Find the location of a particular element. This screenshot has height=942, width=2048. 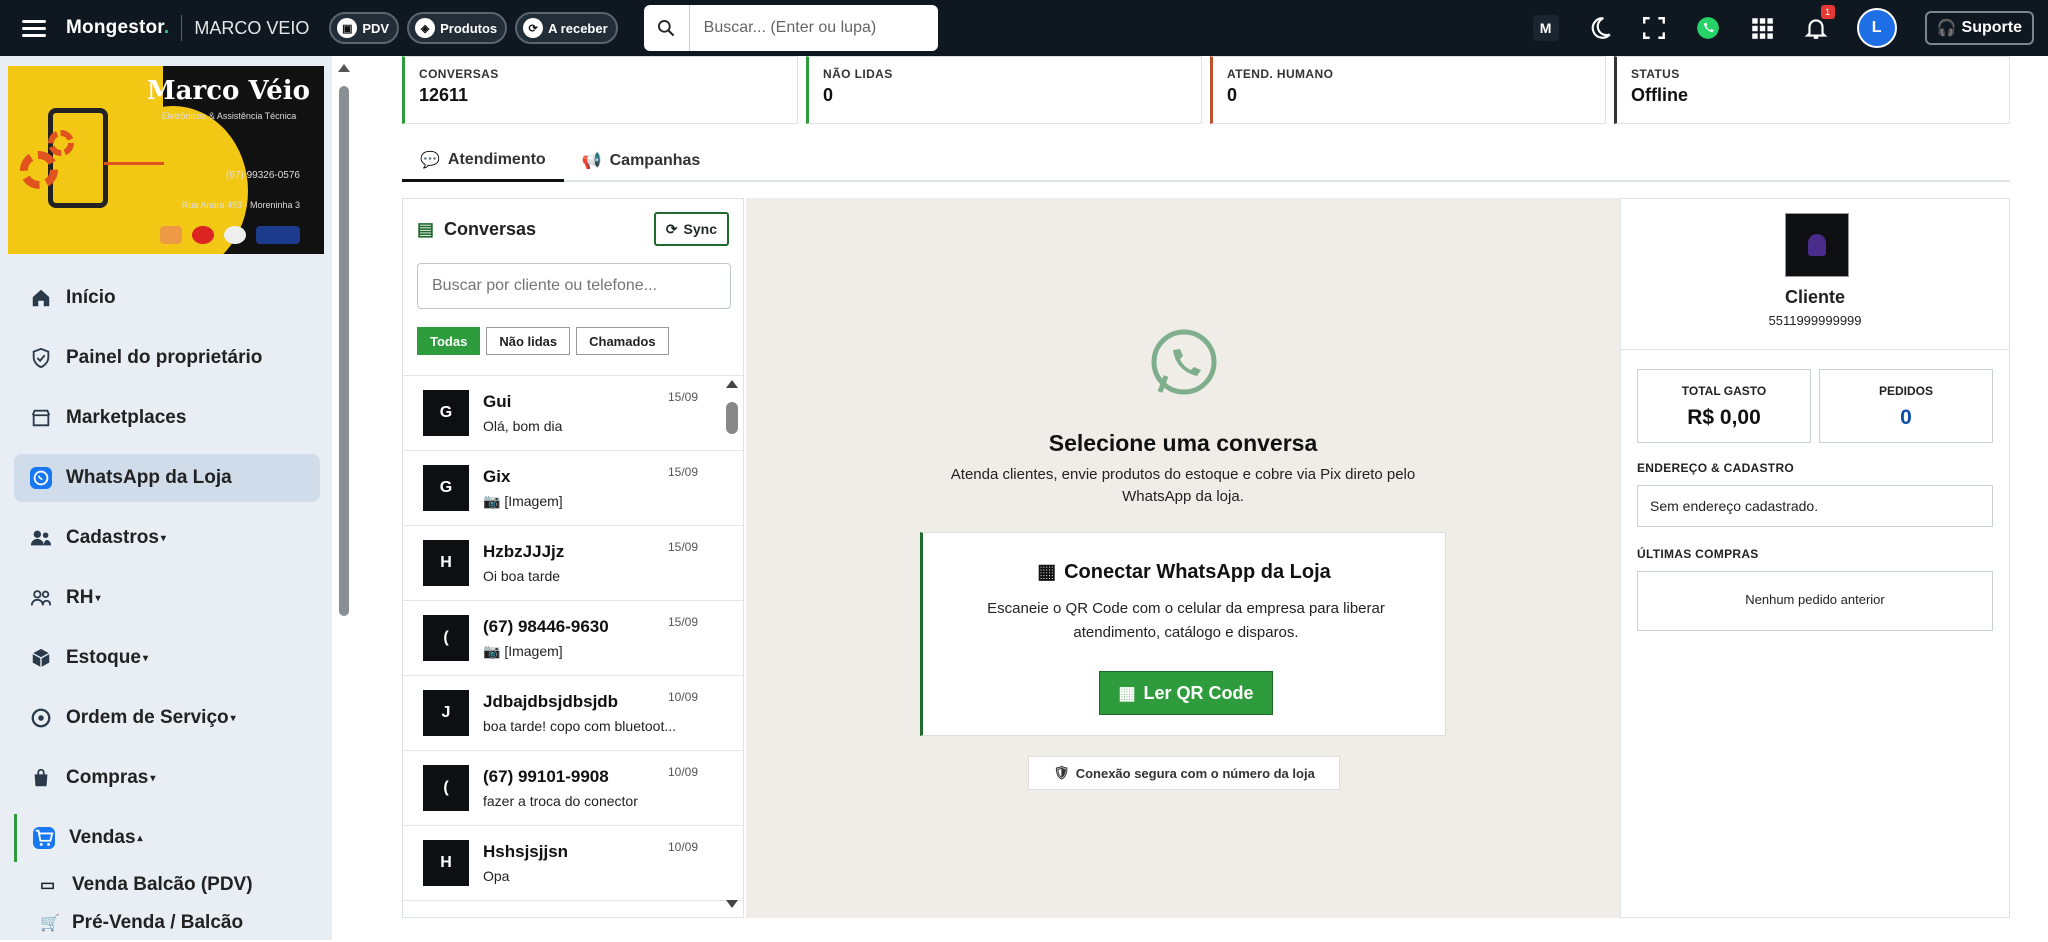

sidebar-item-ordem-servico: Ordem de Serviço ▾ is located at coordinates (167, 718).